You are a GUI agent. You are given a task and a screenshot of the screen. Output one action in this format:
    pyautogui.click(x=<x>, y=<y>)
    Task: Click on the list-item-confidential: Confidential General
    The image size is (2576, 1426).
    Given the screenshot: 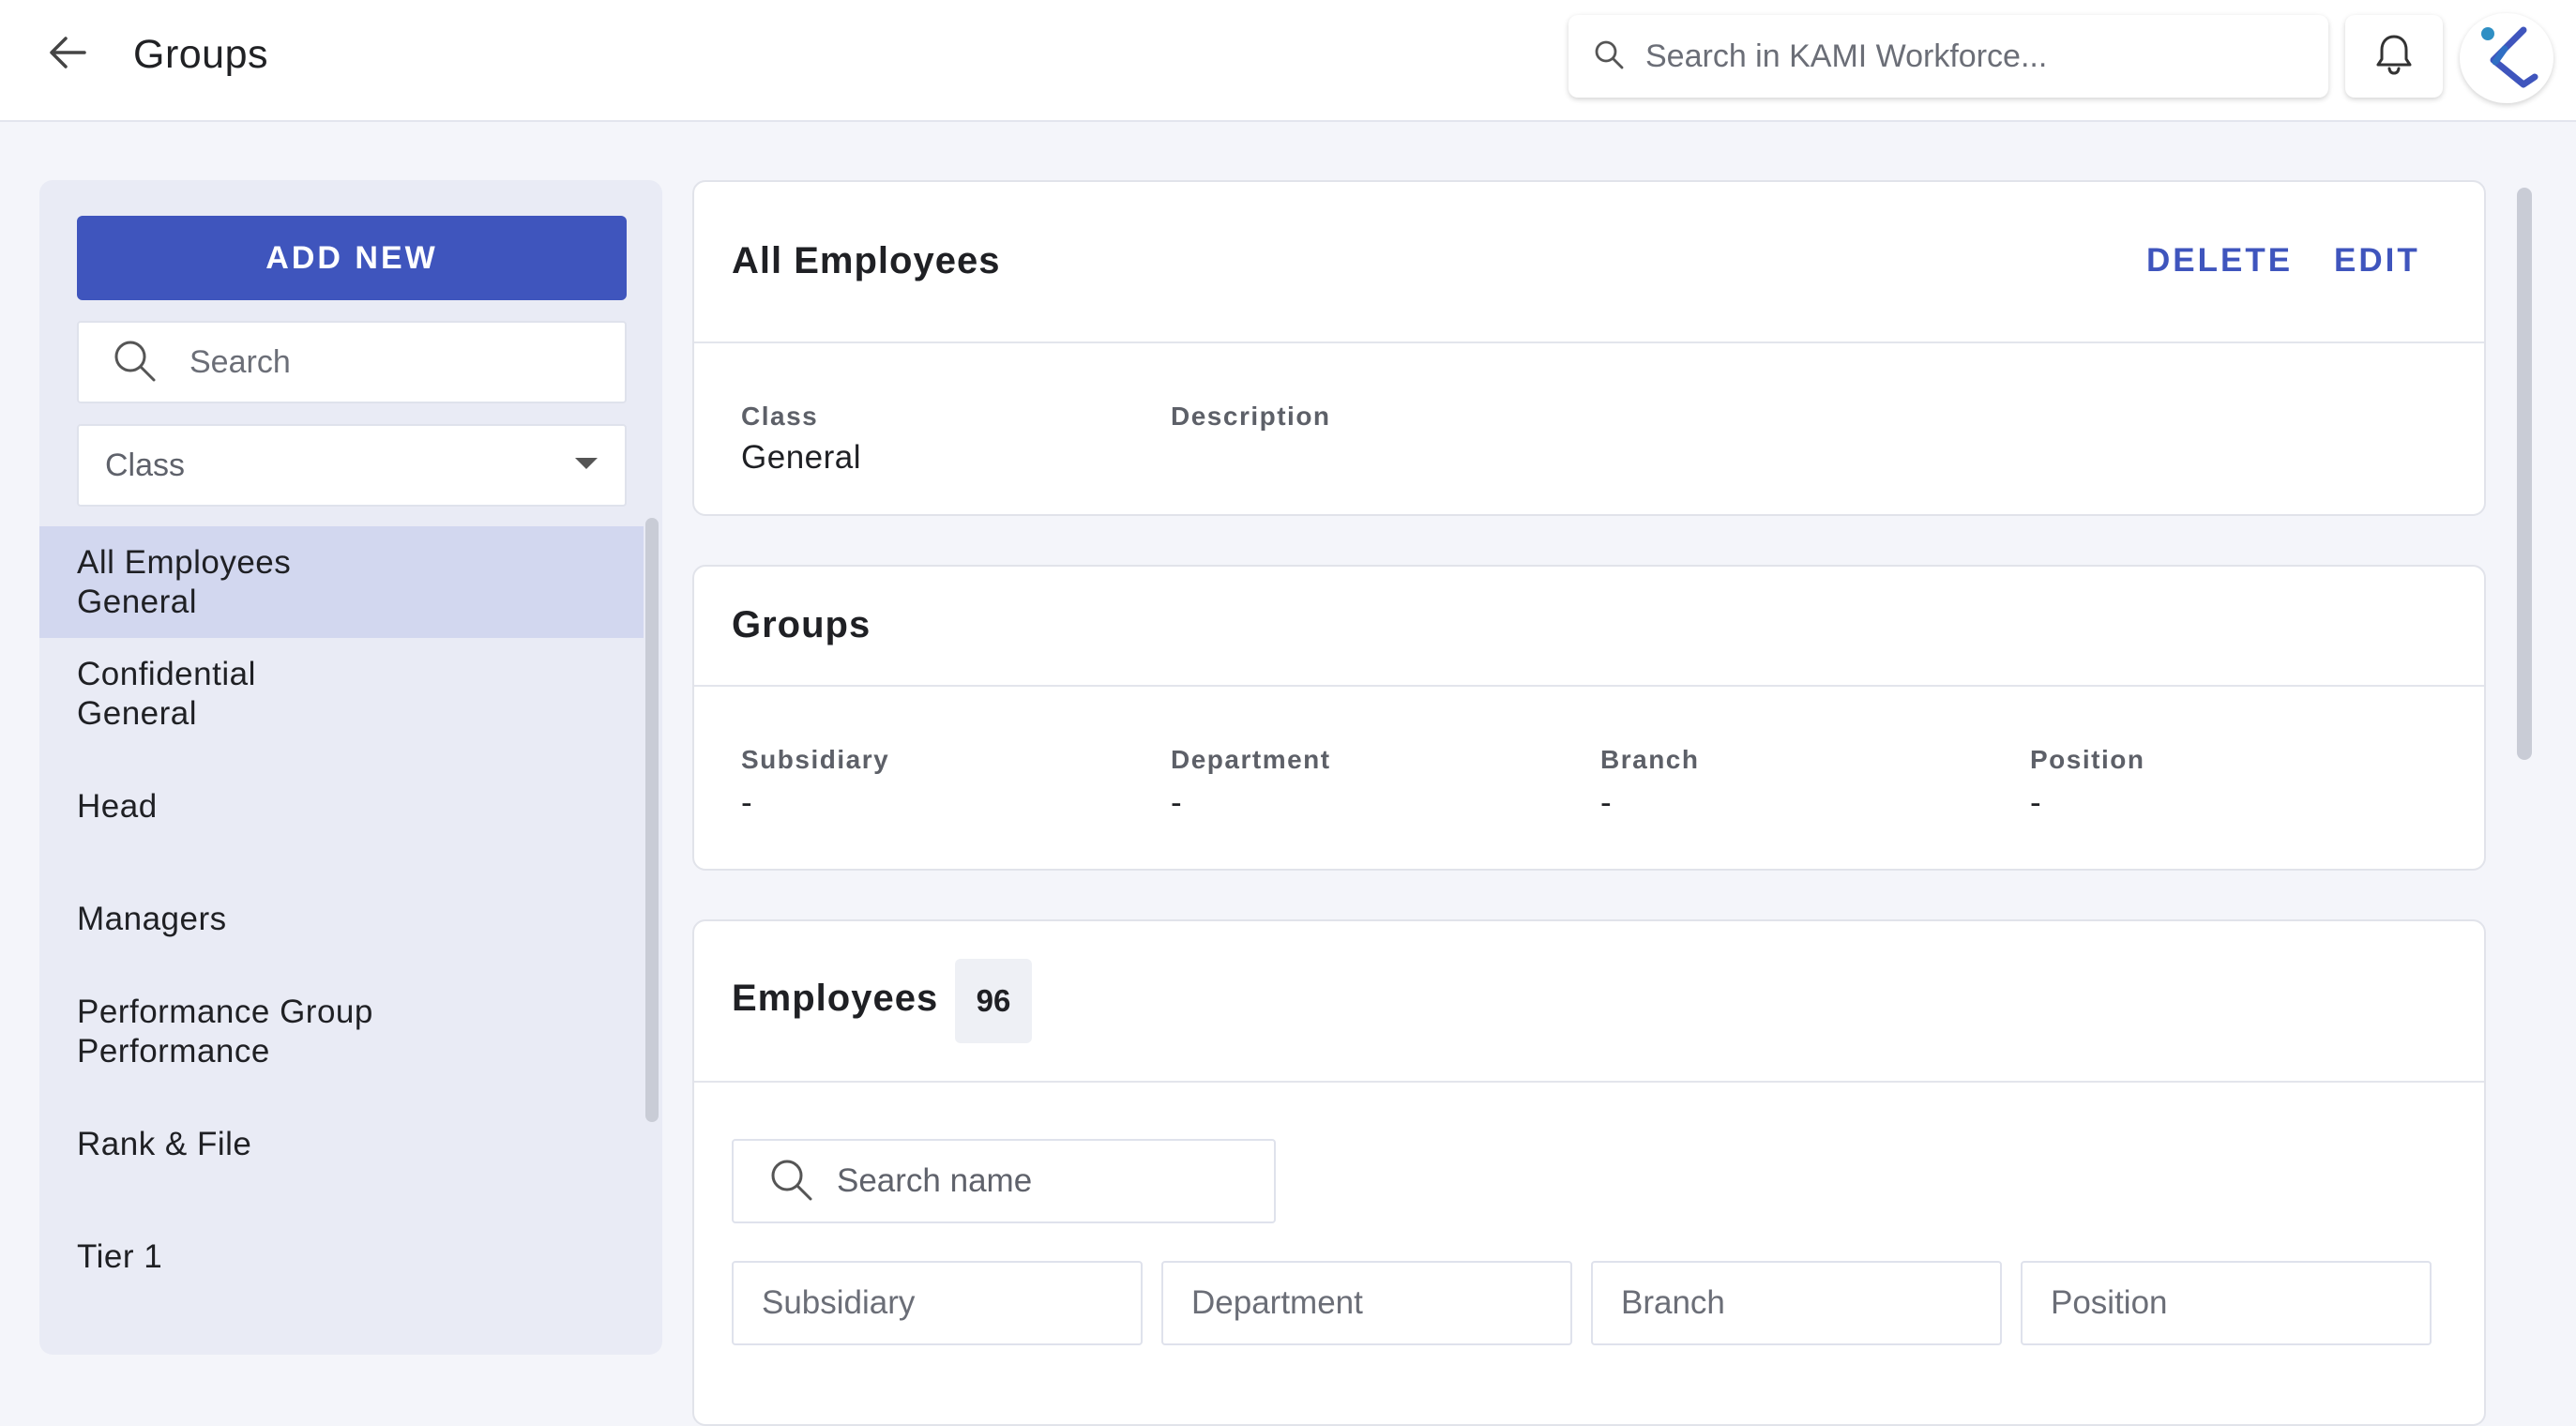 What is the action you would take?
    pyautogui.click(x=341, y=694)
    